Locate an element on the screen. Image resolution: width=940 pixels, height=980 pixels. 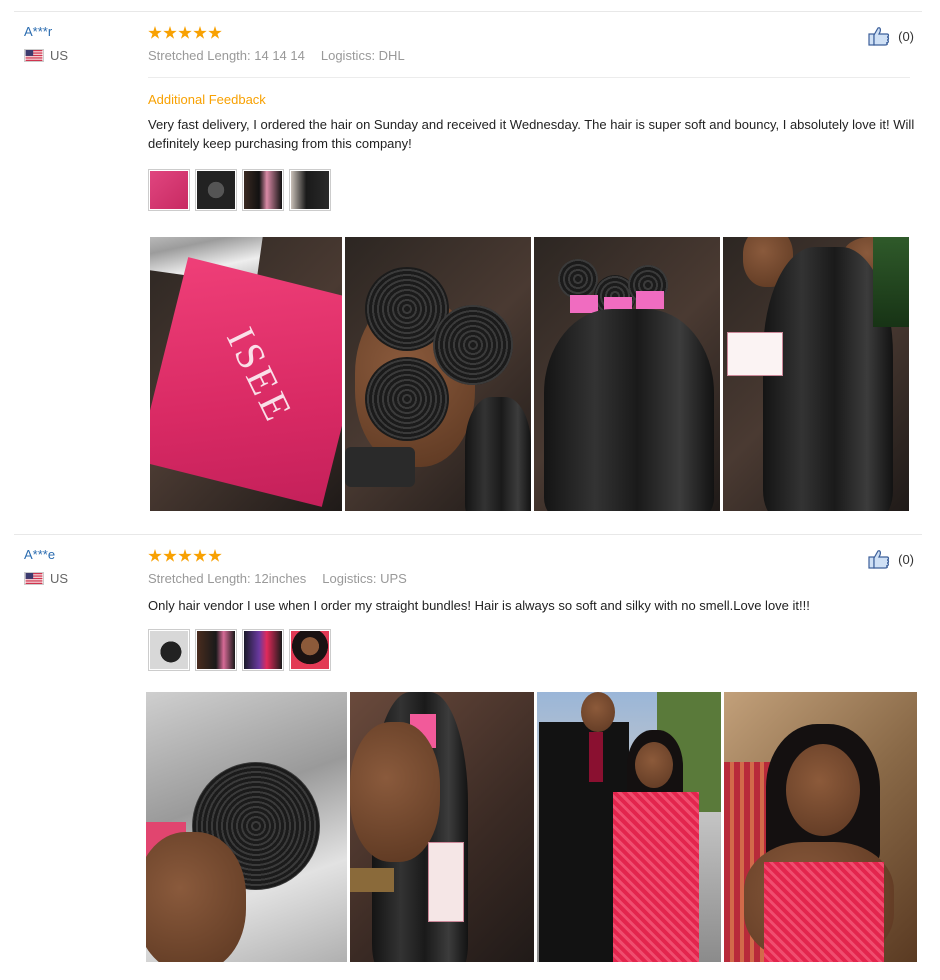
stretched-length: Stretched Length: 12inches is located at coordinates (227, 578).